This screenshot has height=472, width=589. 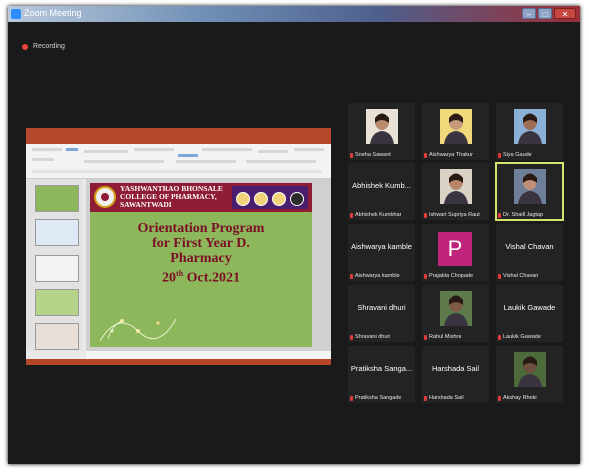 I want to click on participant-name-label: Siya Gaude, so click(x=515, y=155).